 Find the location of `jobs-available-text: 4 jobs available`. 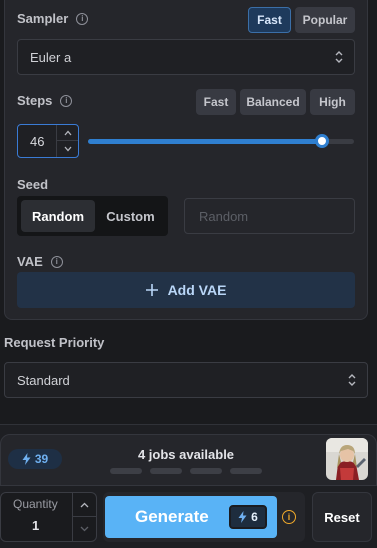

jobs-available-text: 4 jobs available is located at coordinates (186, 454).